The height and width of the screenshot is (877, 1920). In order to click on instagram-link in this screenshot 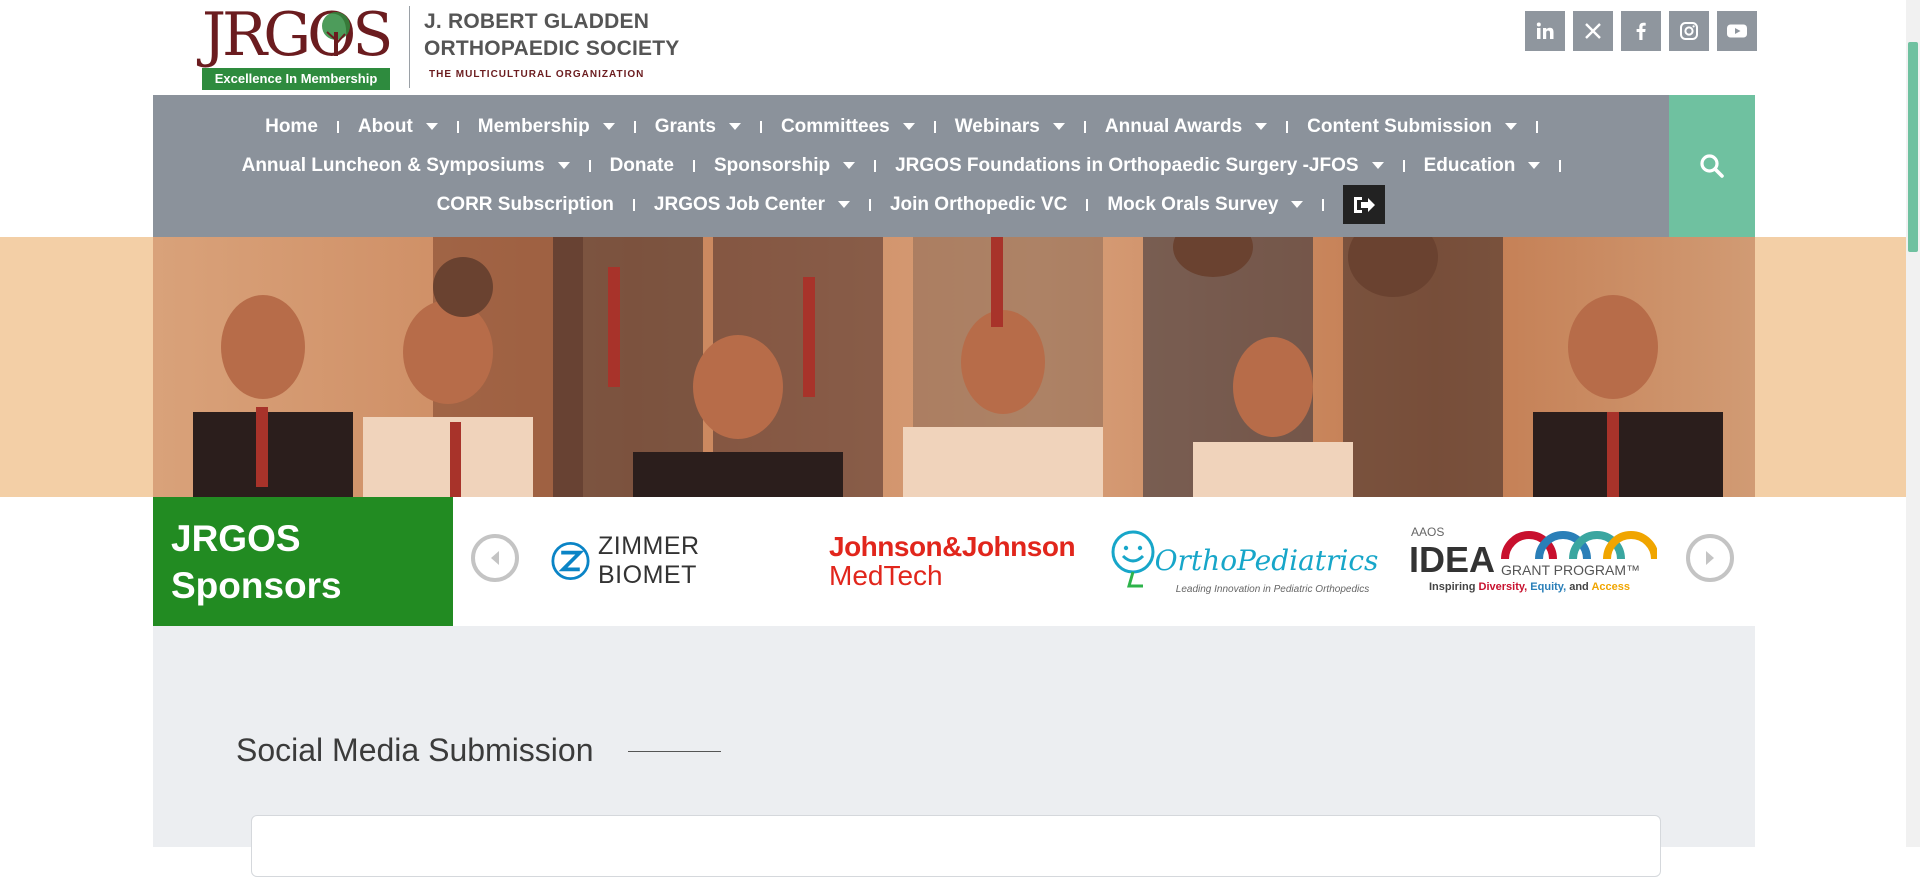, I will do `click(1689, 31)`.